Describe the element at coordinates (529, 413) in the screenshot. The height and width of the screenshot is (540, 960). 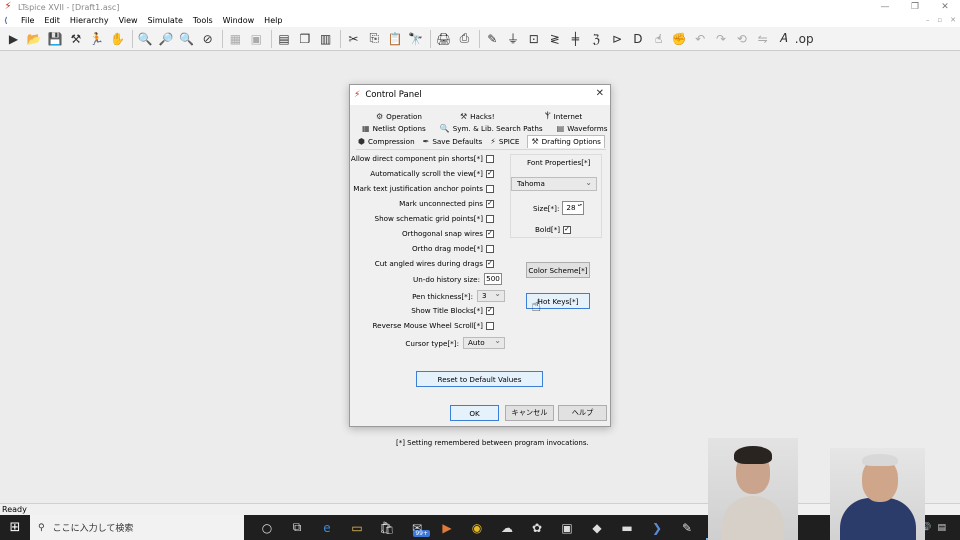
I see `cancel-button: キャンセル` at that location.